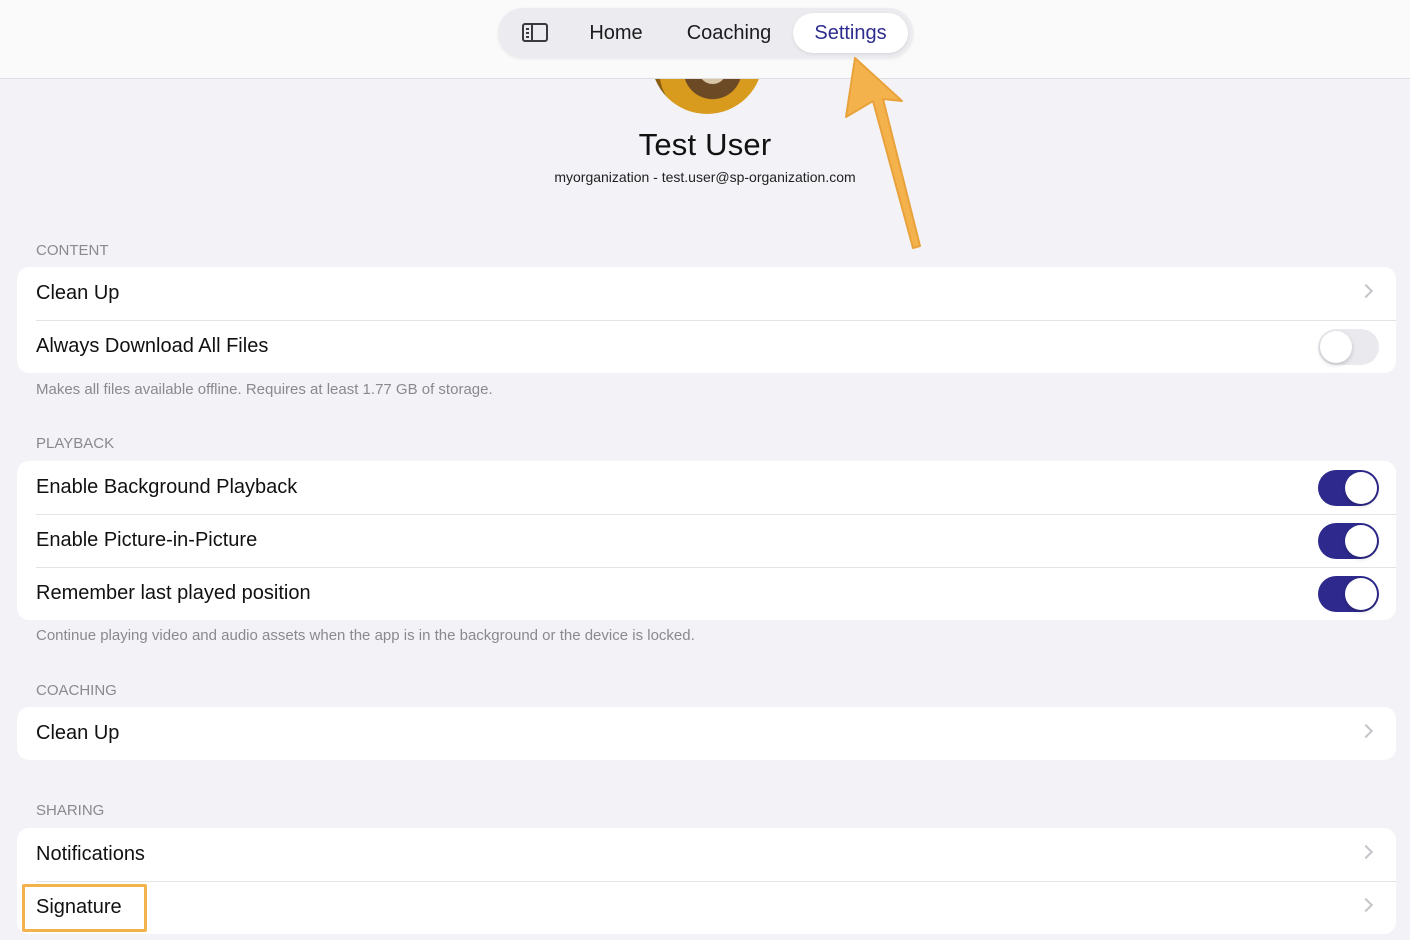  I want to click on content-clean-up-row: Clean Up, so click(706, 293).